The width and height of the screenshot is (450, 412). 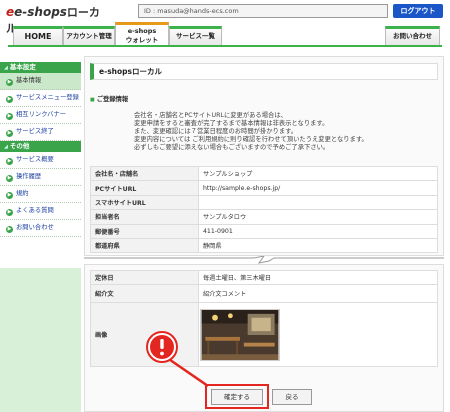 I want to click on sidebar-item-basic-info: ▶ 基本情報, so click(x=40, y=81).